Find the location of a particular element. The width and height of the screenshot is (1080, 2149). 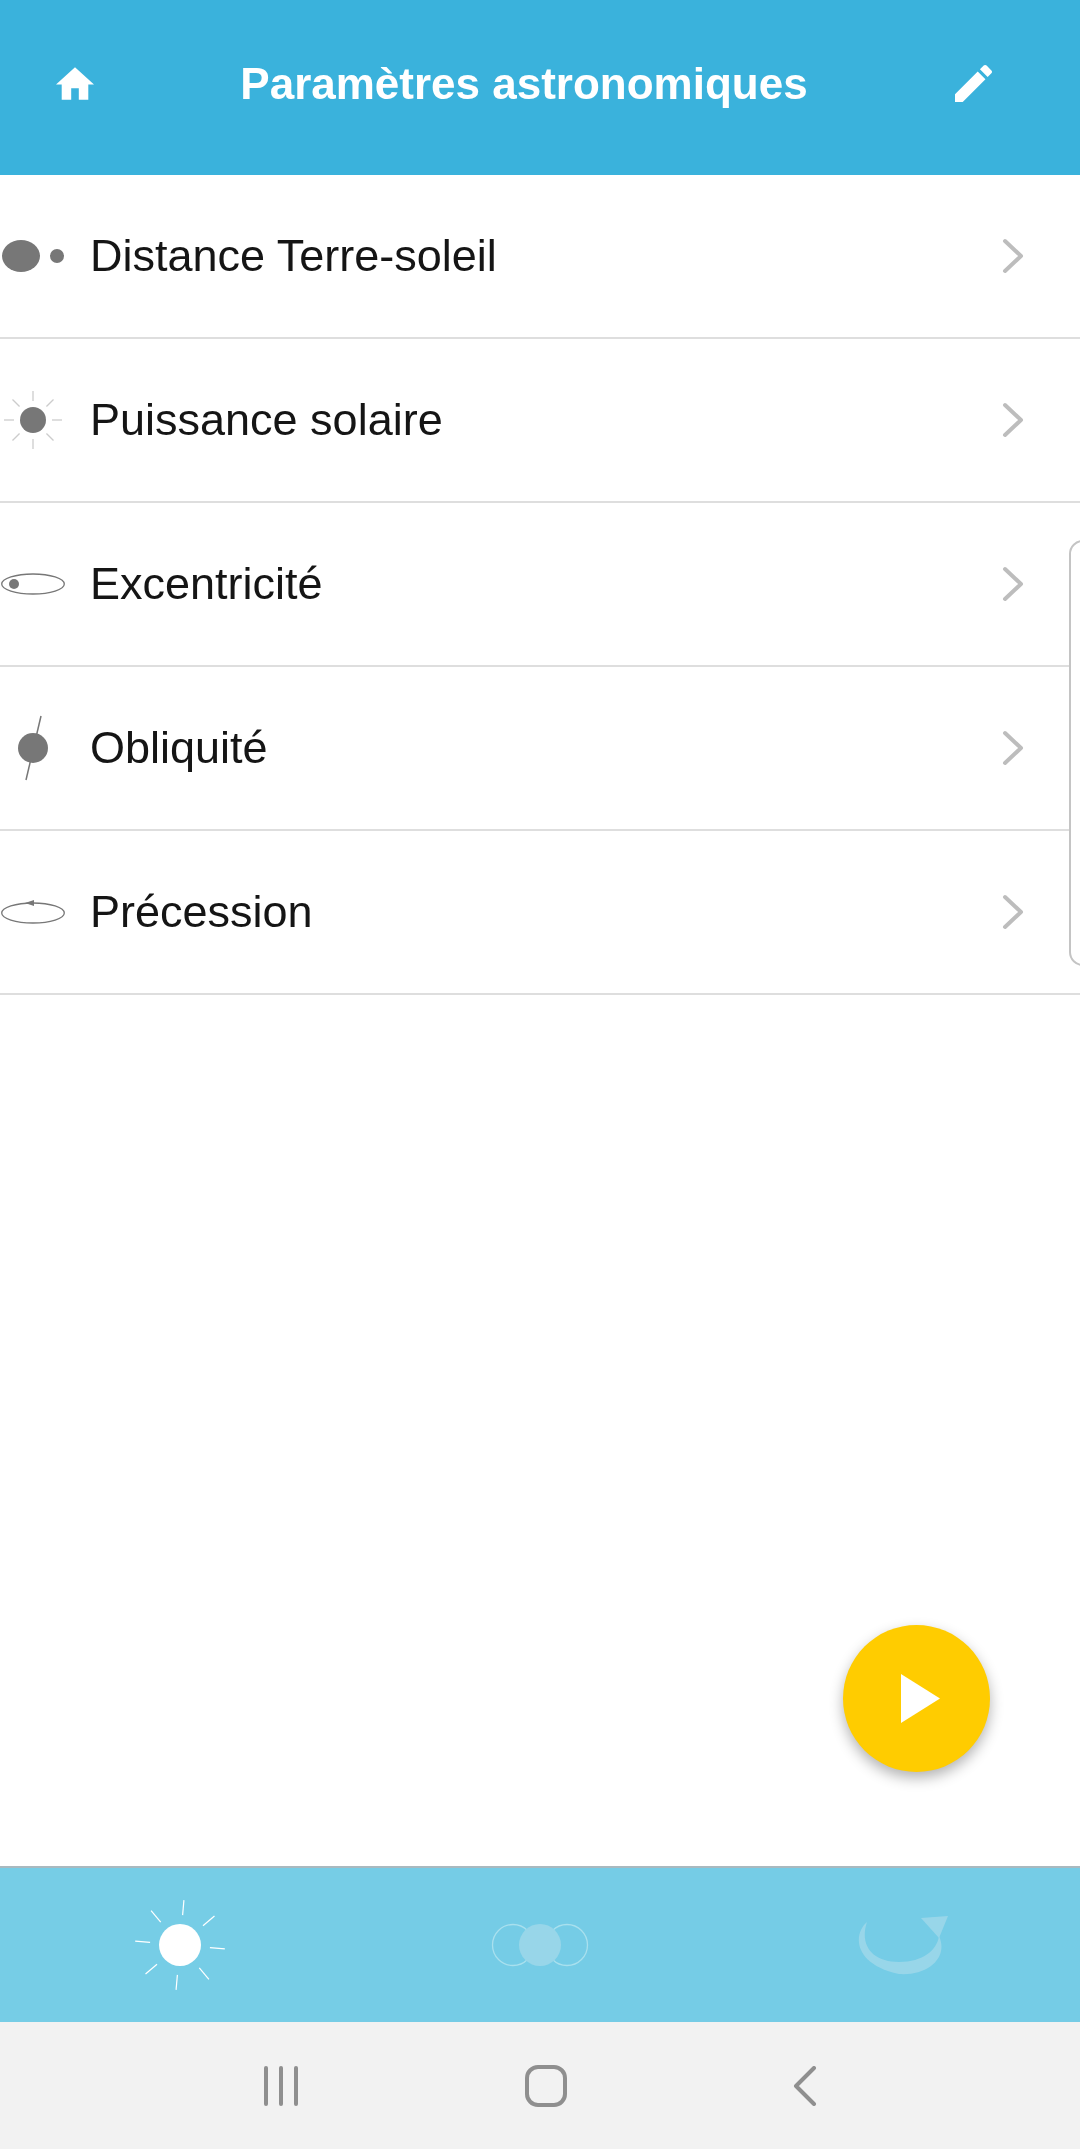

recent-apps-icon is located at coordinates (281, 2085).